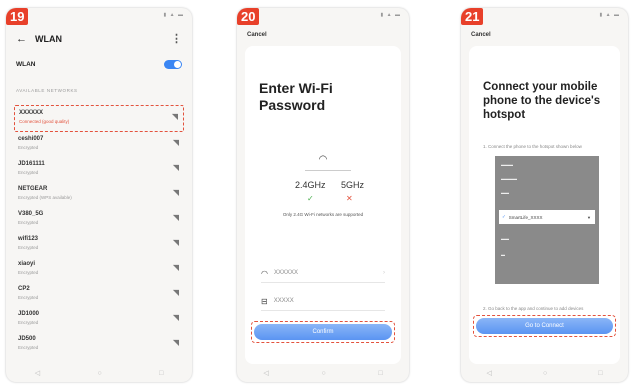 The width and height of the screenshot is (634, 388). I want to click on network-item: ceshi007 Encrypted ◥, so click(99, 144).